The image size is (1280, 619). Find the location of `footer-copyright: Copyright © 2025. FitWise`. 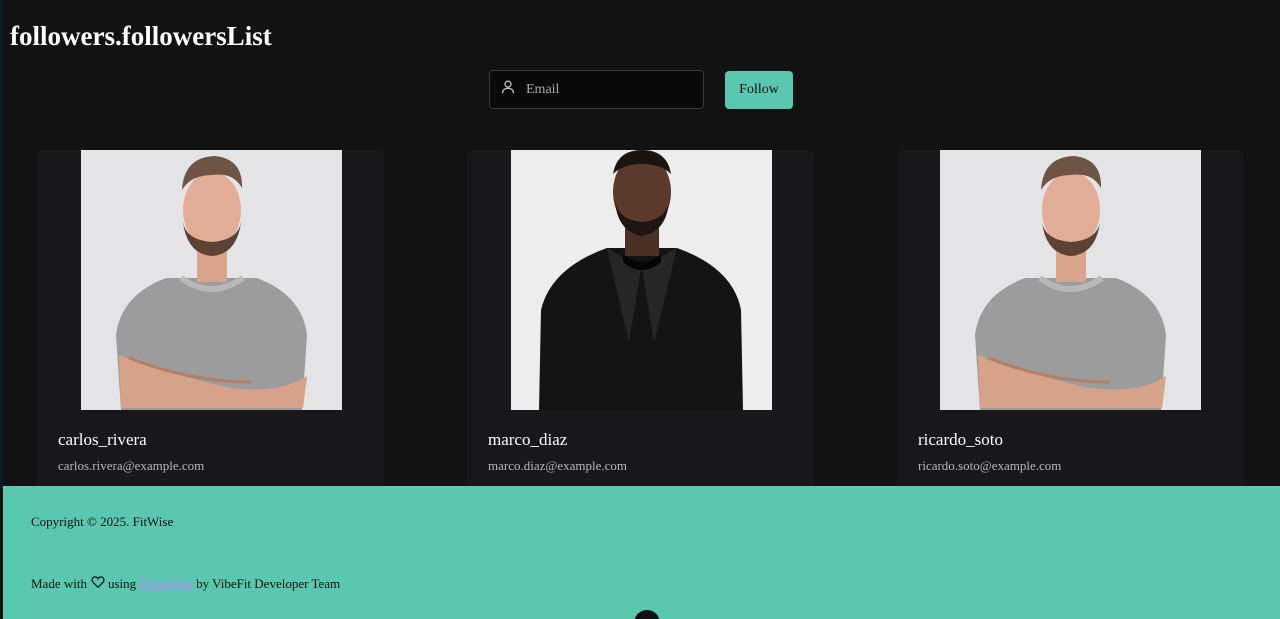

footer-copyright: Copyright © 2025. FitWise is located at coordinates (102, 521).